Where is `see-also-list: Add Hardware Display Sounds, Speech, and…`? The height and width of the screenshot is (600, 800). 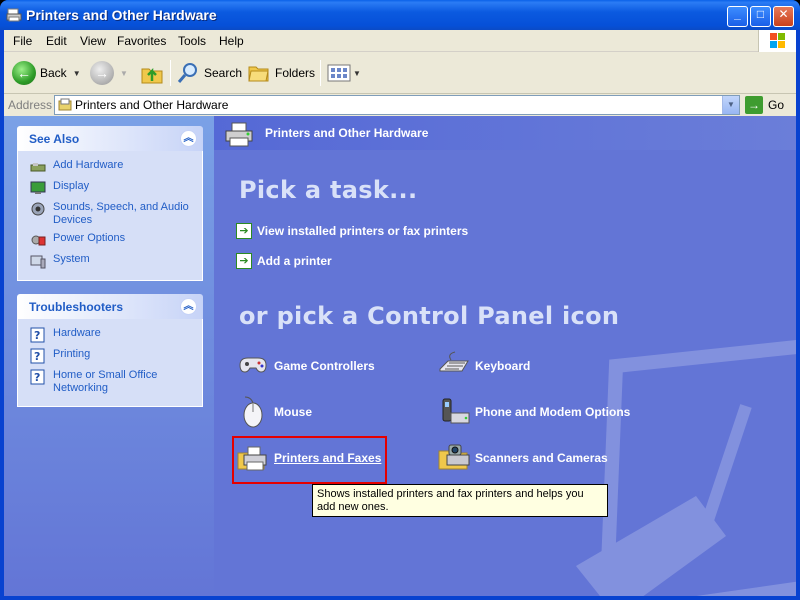 see-also-list: Add Hardware Display Sounds, Speech, and… is located at coordinates (110, 216).